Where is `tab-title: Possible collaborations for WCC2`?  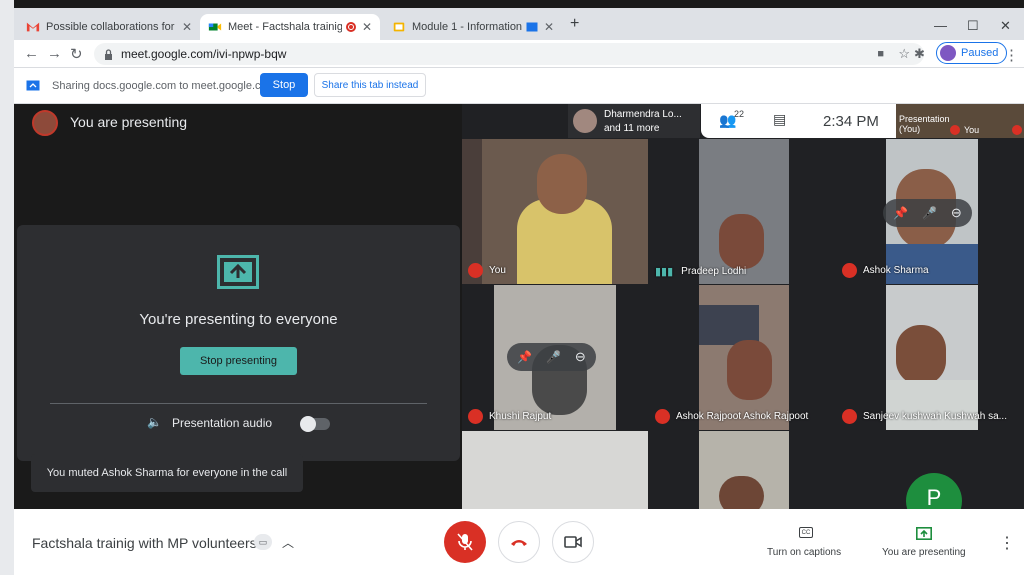
tab-title: Possible collaborations for WCC2 is located at coordinates (111, 27).